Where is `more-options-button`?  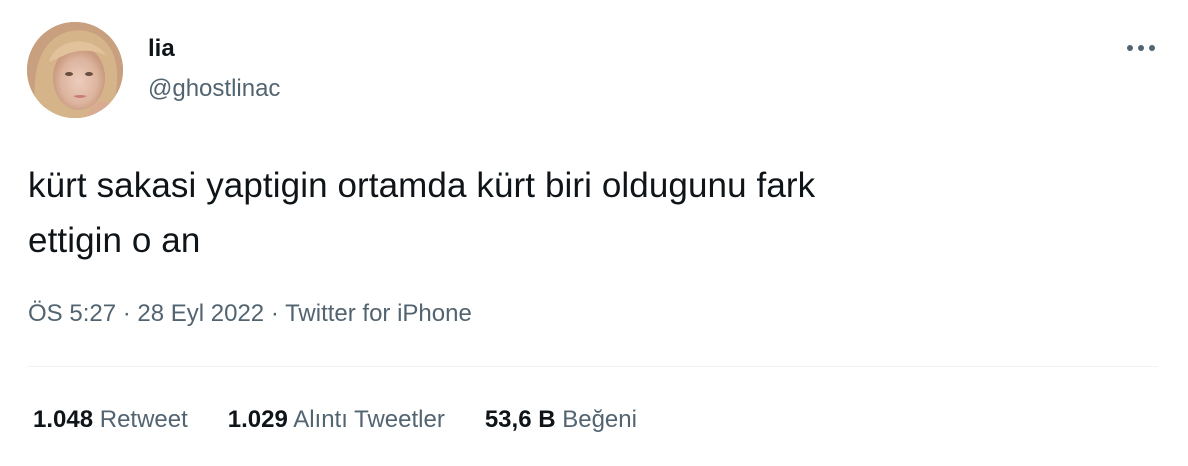
more-options-button is located at coordinates (1141, 48).